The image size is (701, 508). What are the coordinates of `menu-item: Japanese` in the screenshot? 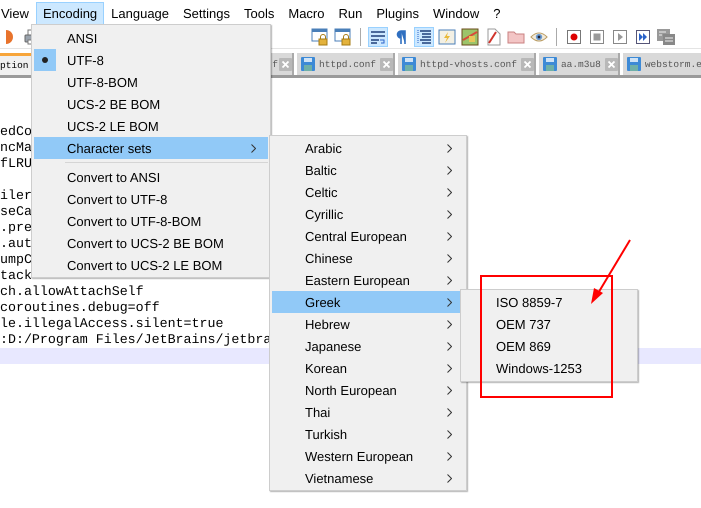 It's located at (368, 346).